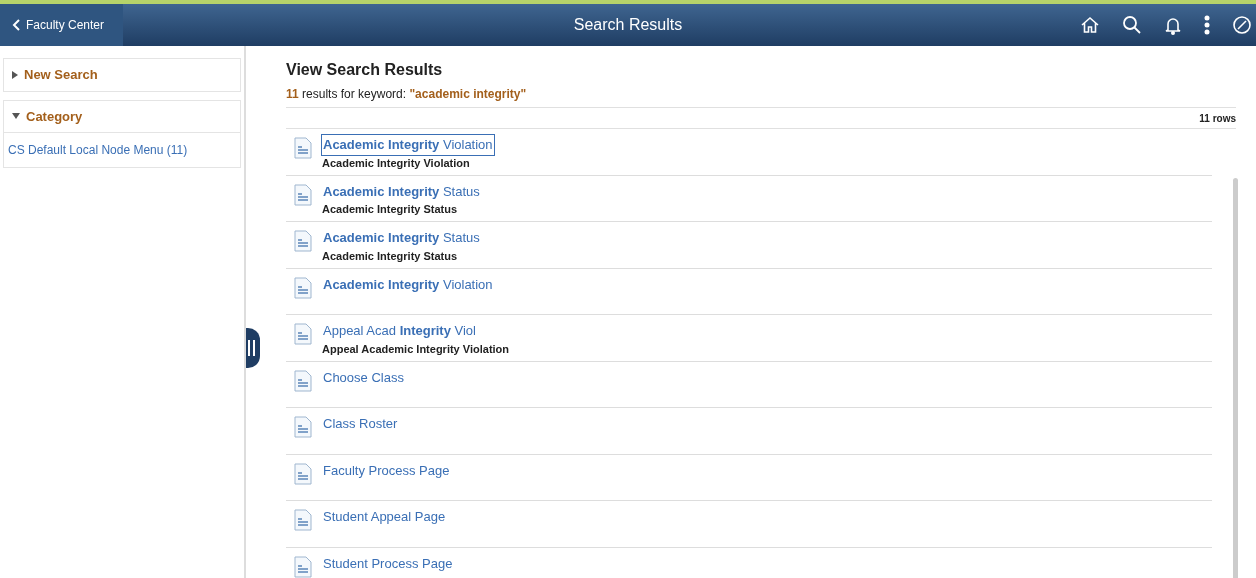  I want to click on more-icon, so click(1207, 25).